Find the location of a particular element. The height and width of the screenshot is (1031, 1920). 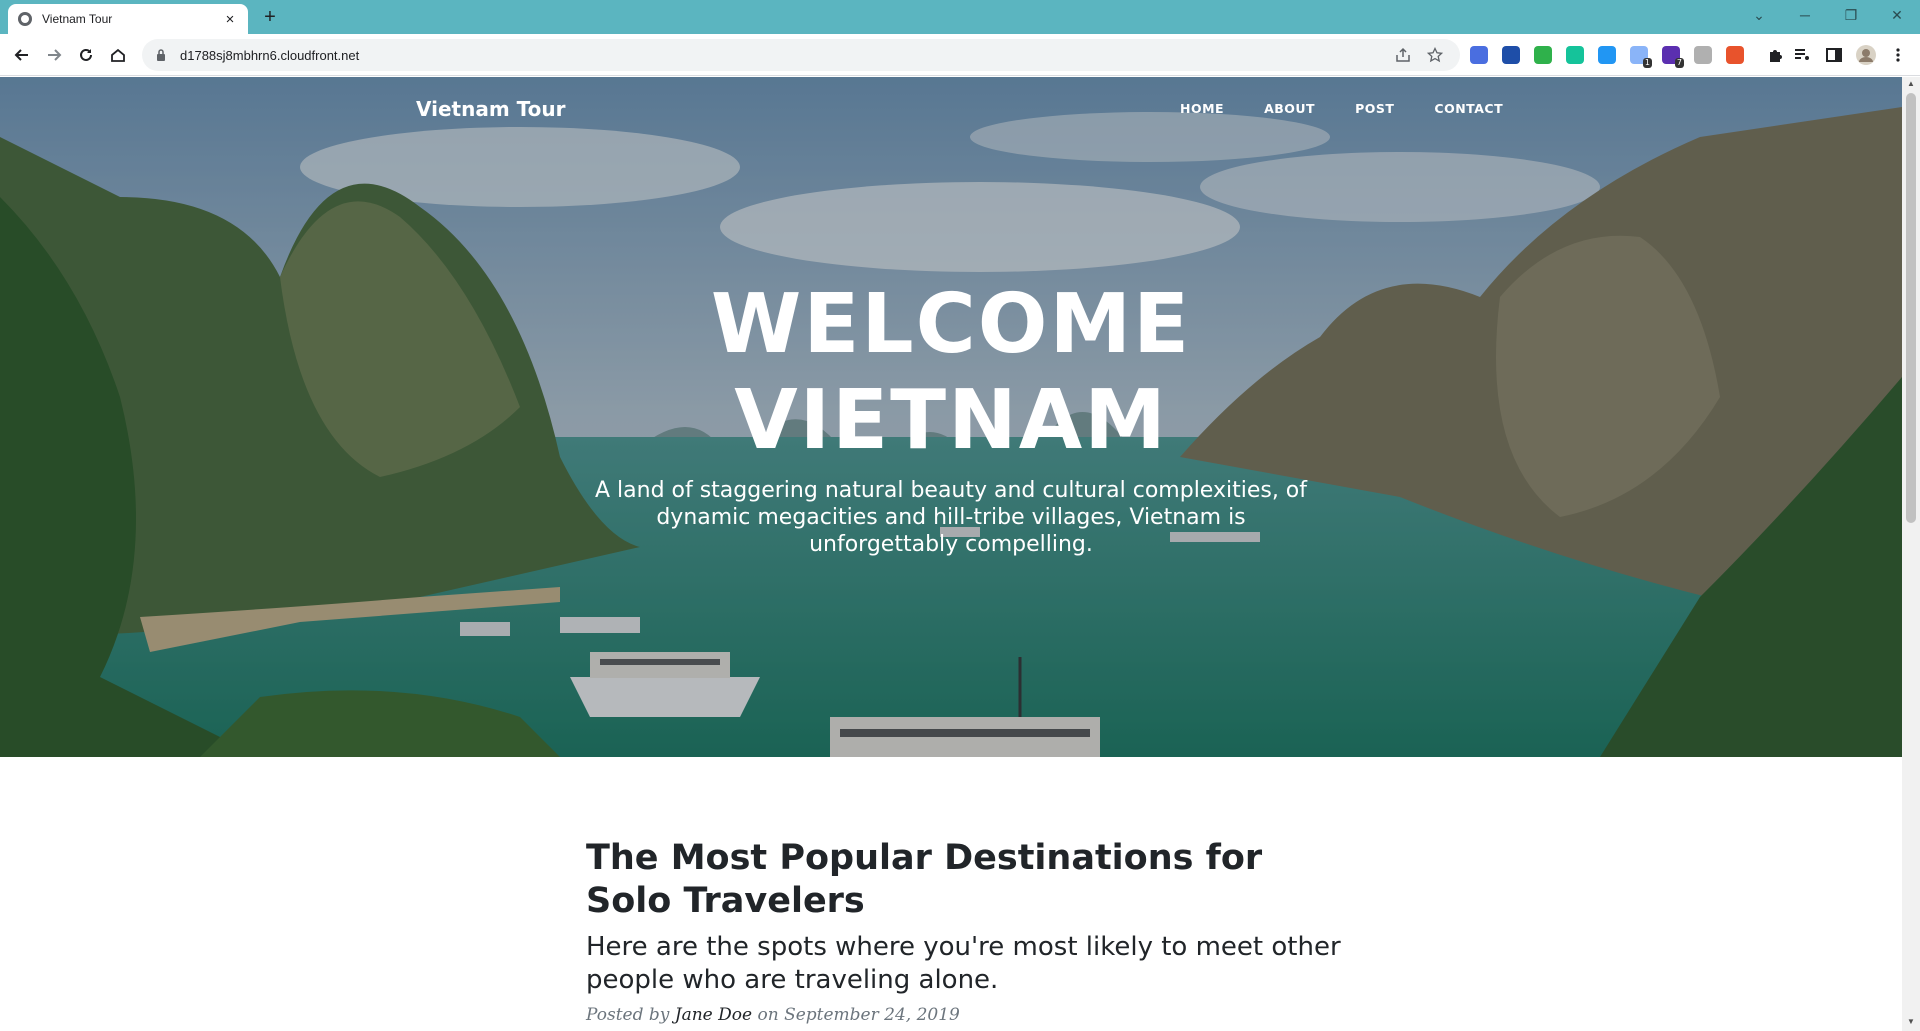

globe-favicon-icon is located at coordinates (25, 19).